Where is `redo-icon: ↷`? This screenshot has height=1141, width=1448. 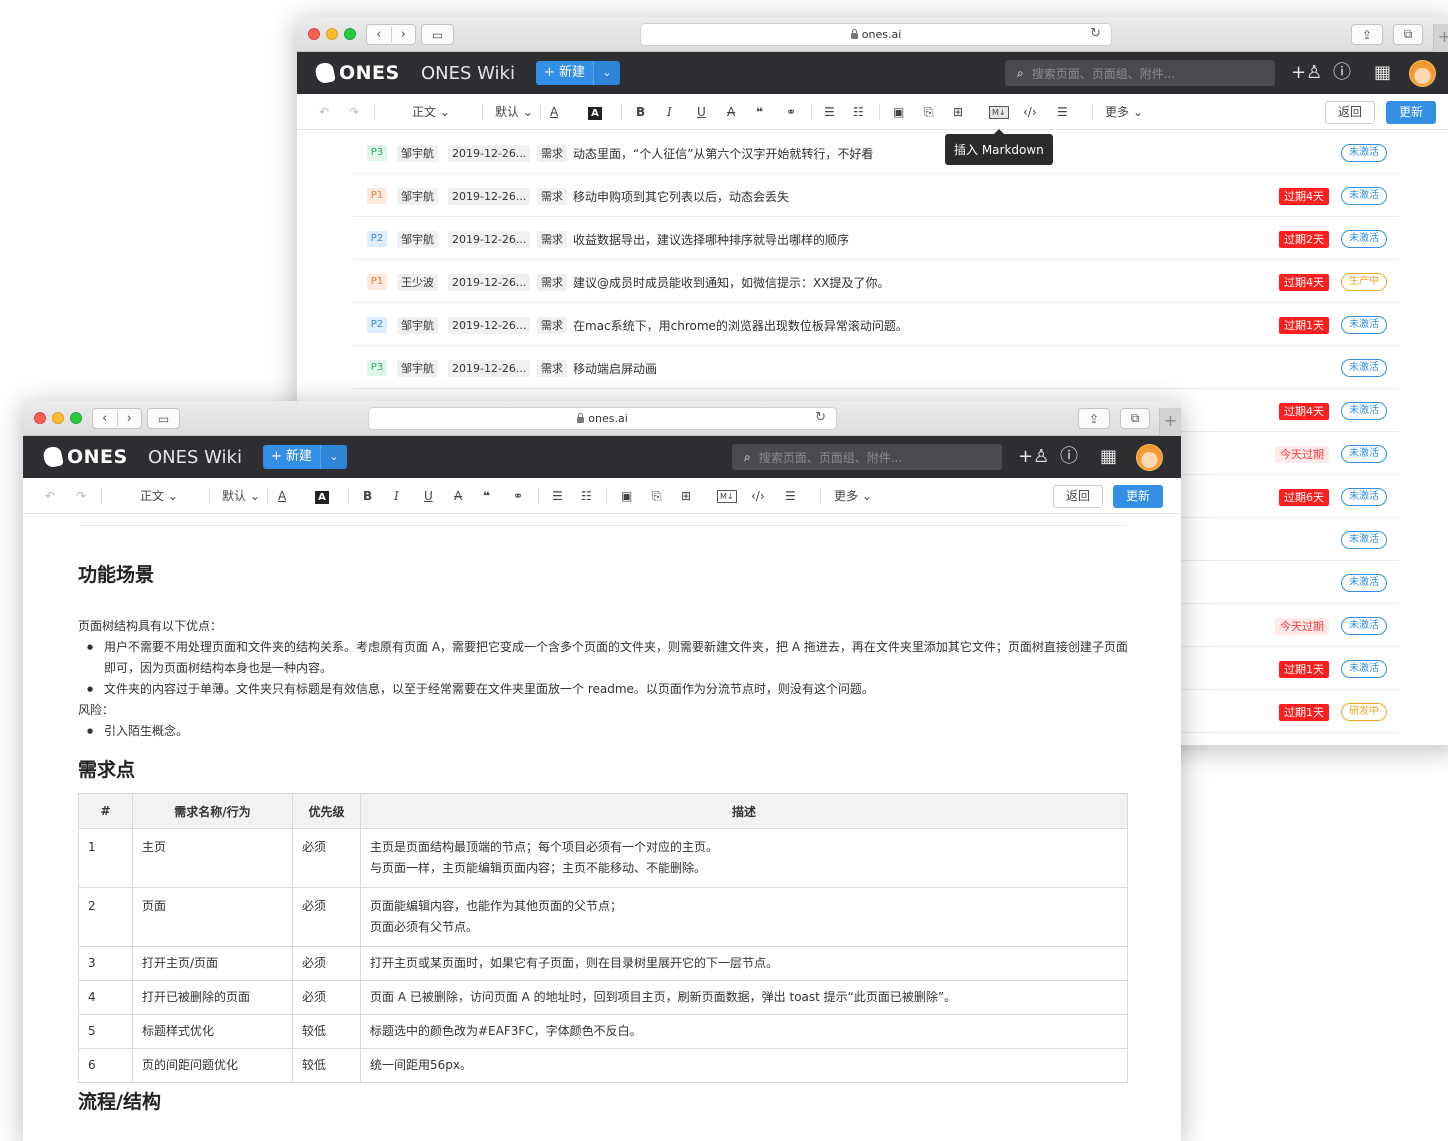 redo-icon: ↷ is located at coordinates (81, 496).